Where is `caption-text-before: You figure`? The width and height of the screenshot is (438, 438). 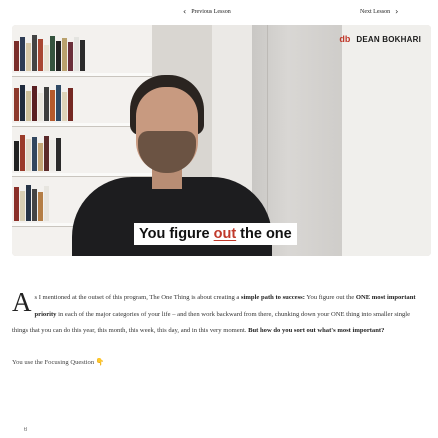 caption-text-before: You figure is located at coordinates (174, 234).